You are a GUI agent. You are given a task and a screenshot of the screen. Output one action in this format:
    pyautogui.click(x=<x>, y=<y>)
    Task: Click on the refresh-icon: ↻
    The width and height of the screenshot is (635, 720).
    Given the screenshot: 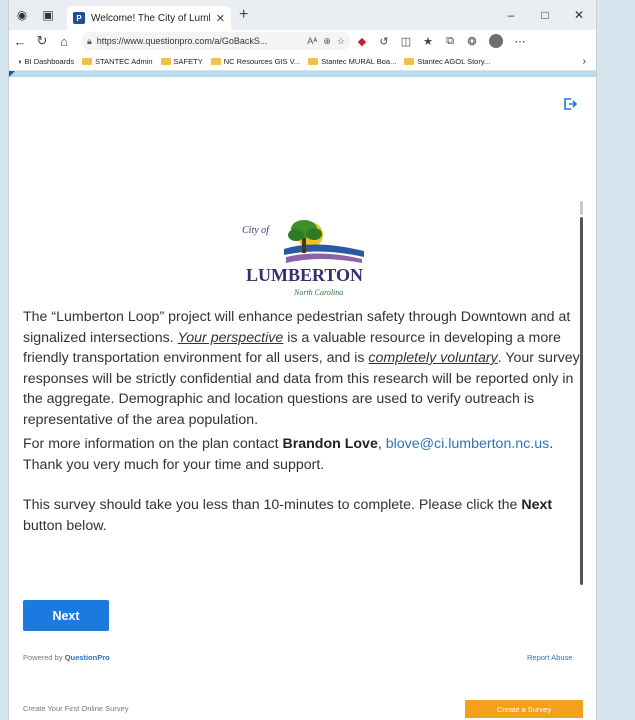 What is the action you would take?
    pyautogui.click(x=42, y=41)
    